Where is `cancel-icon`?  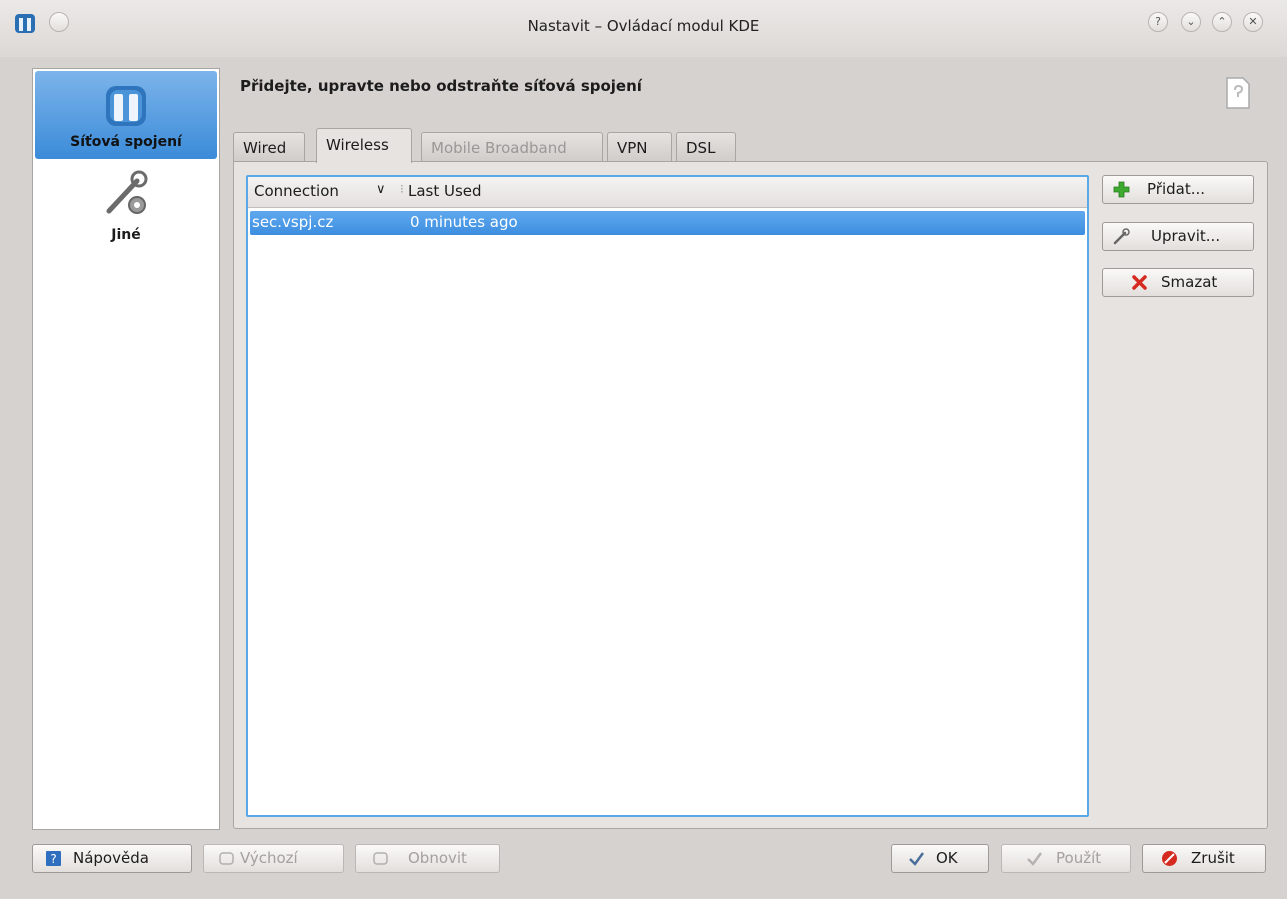 cancel-icon is located at coordinates (1169, 858).